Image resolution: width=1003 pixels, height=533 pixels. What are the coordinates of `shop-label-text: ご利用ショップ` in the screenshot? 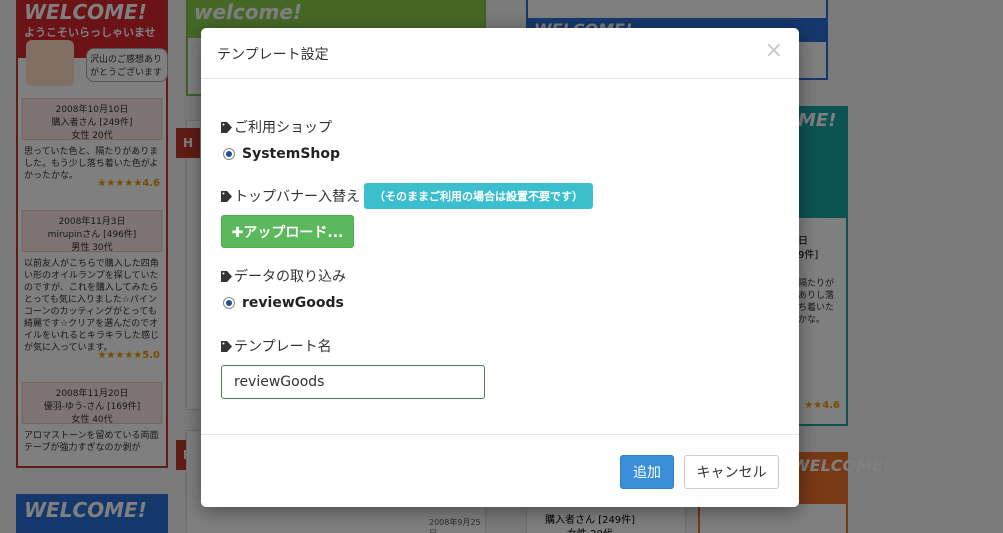 It's located at (283, 128).